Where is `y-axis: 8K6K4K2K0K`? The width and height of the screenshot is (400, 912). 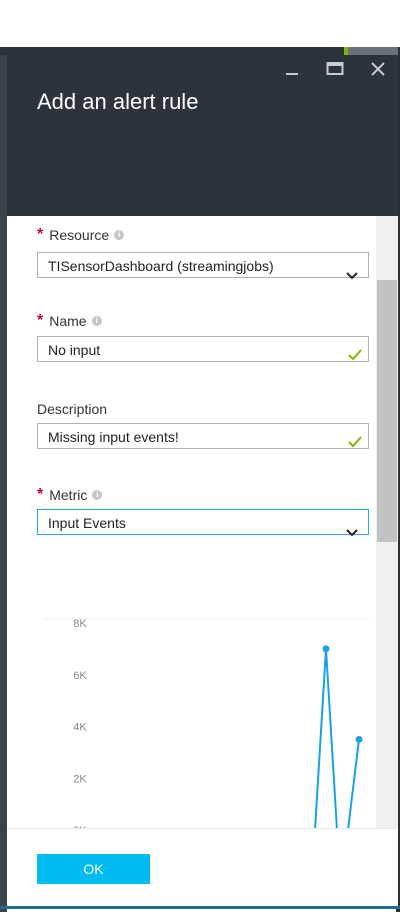
y-axis: 8K6K4K2K0K is located at coordinates (80, 727).